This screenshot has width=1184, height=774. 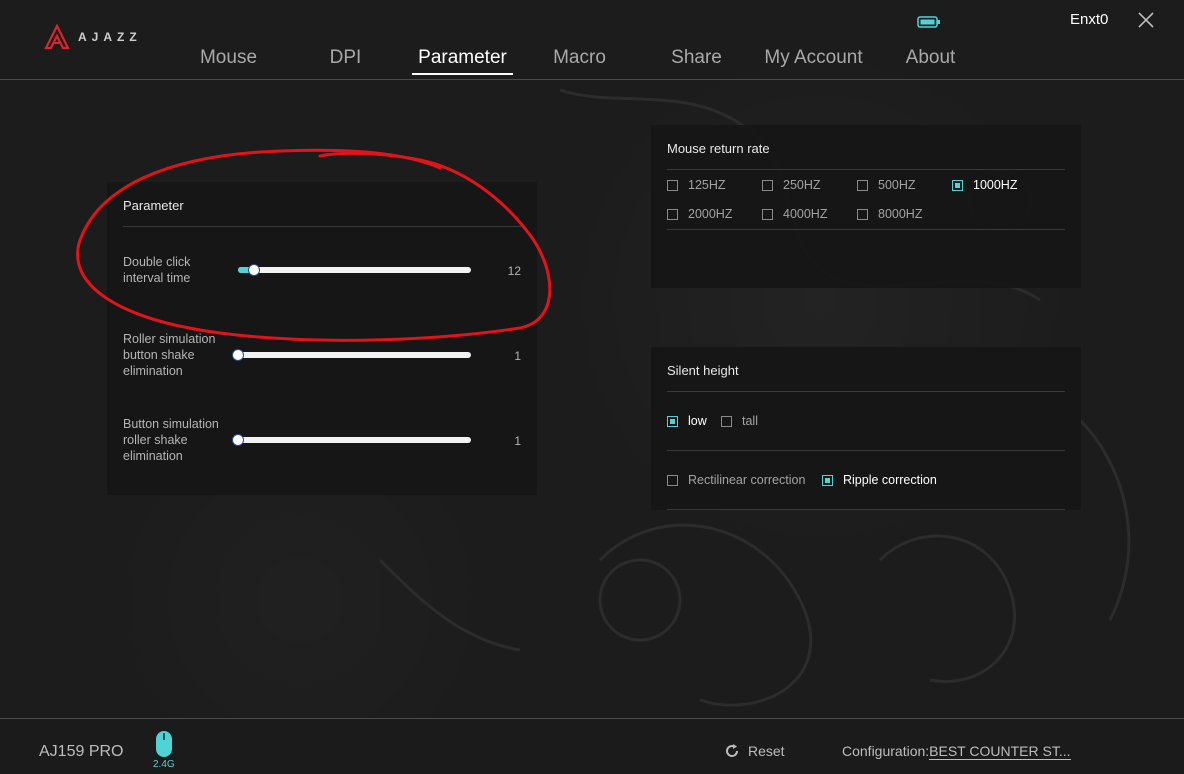 I want to click on reset-icon, so click(x=732, y=750).